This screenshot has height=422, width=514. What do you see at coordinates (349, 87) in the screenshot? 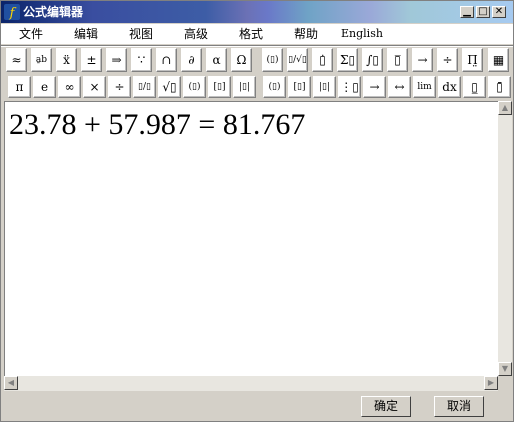
I see `matrix-small-button: ⋮▯` at bounding box center [349, 87].